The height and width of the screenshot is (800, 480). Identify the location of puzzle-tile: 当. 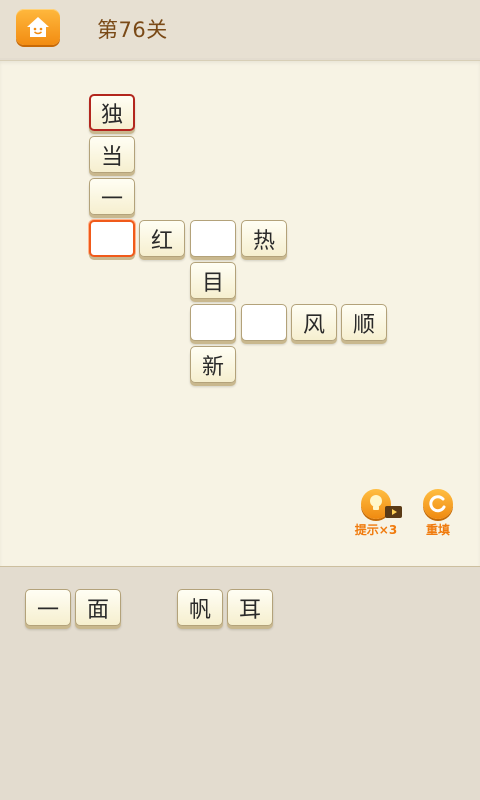
(112, 154).